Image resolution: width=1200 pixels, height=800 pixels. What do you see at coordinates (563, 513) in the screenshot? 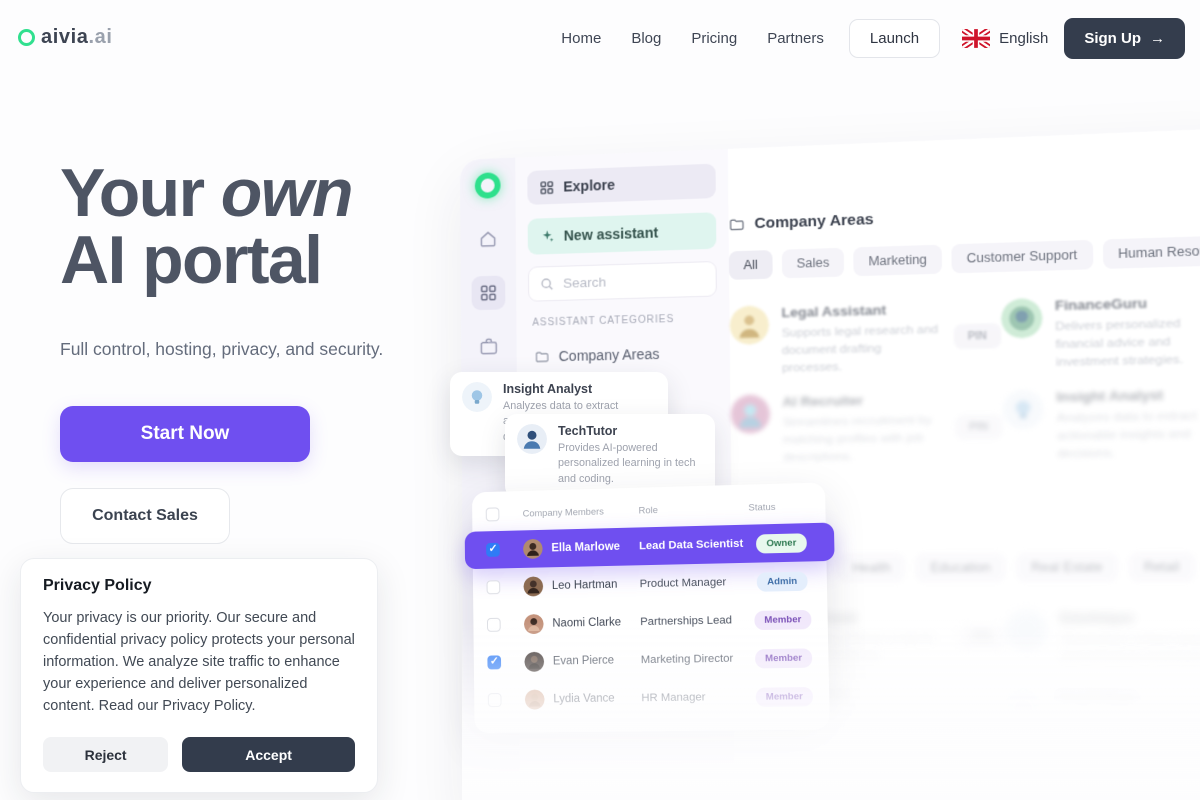
I see `column-header-members: Company Members` at bounding box center [563, 513].